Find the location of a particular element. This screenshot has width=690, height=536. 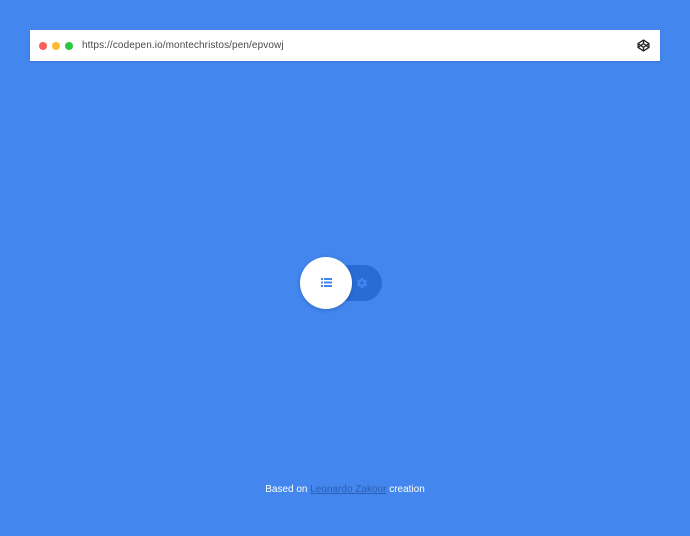

toggle-knob is located at coordinates (326, 283).